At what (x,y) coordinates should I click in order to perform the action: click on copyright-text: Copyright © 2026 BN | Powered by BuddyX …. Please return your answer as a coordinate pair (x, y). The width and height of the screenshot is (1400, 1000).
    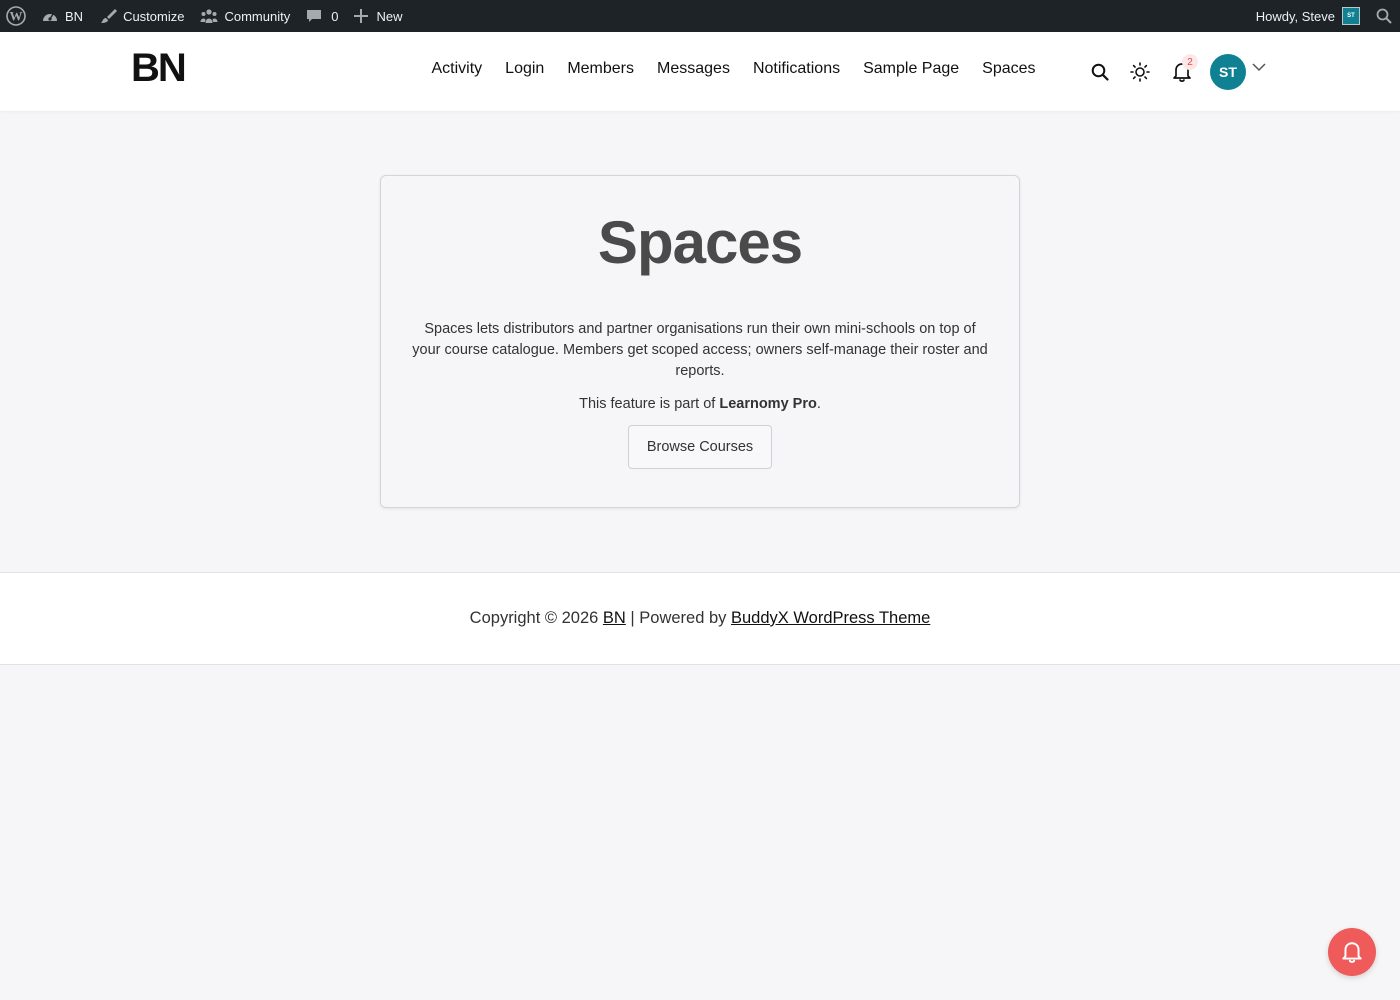
    Looking at the image, I should click on (700, 618).